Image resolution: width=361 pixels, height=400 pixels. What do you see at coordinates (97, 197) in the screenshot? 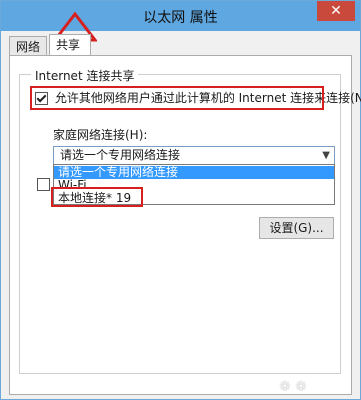
I see `red-highlight-box-option` at bounding box center [97, 197].